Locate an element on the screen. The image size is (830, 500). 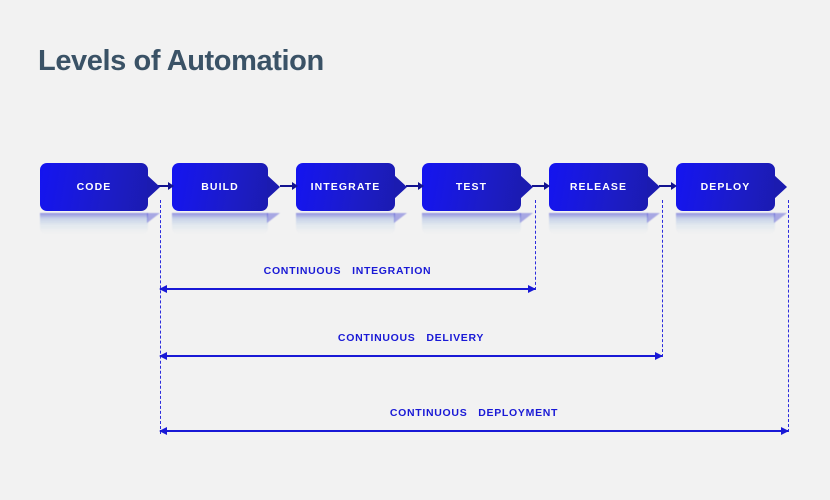
stage-body: CODE is located at coordinates (100, 187).